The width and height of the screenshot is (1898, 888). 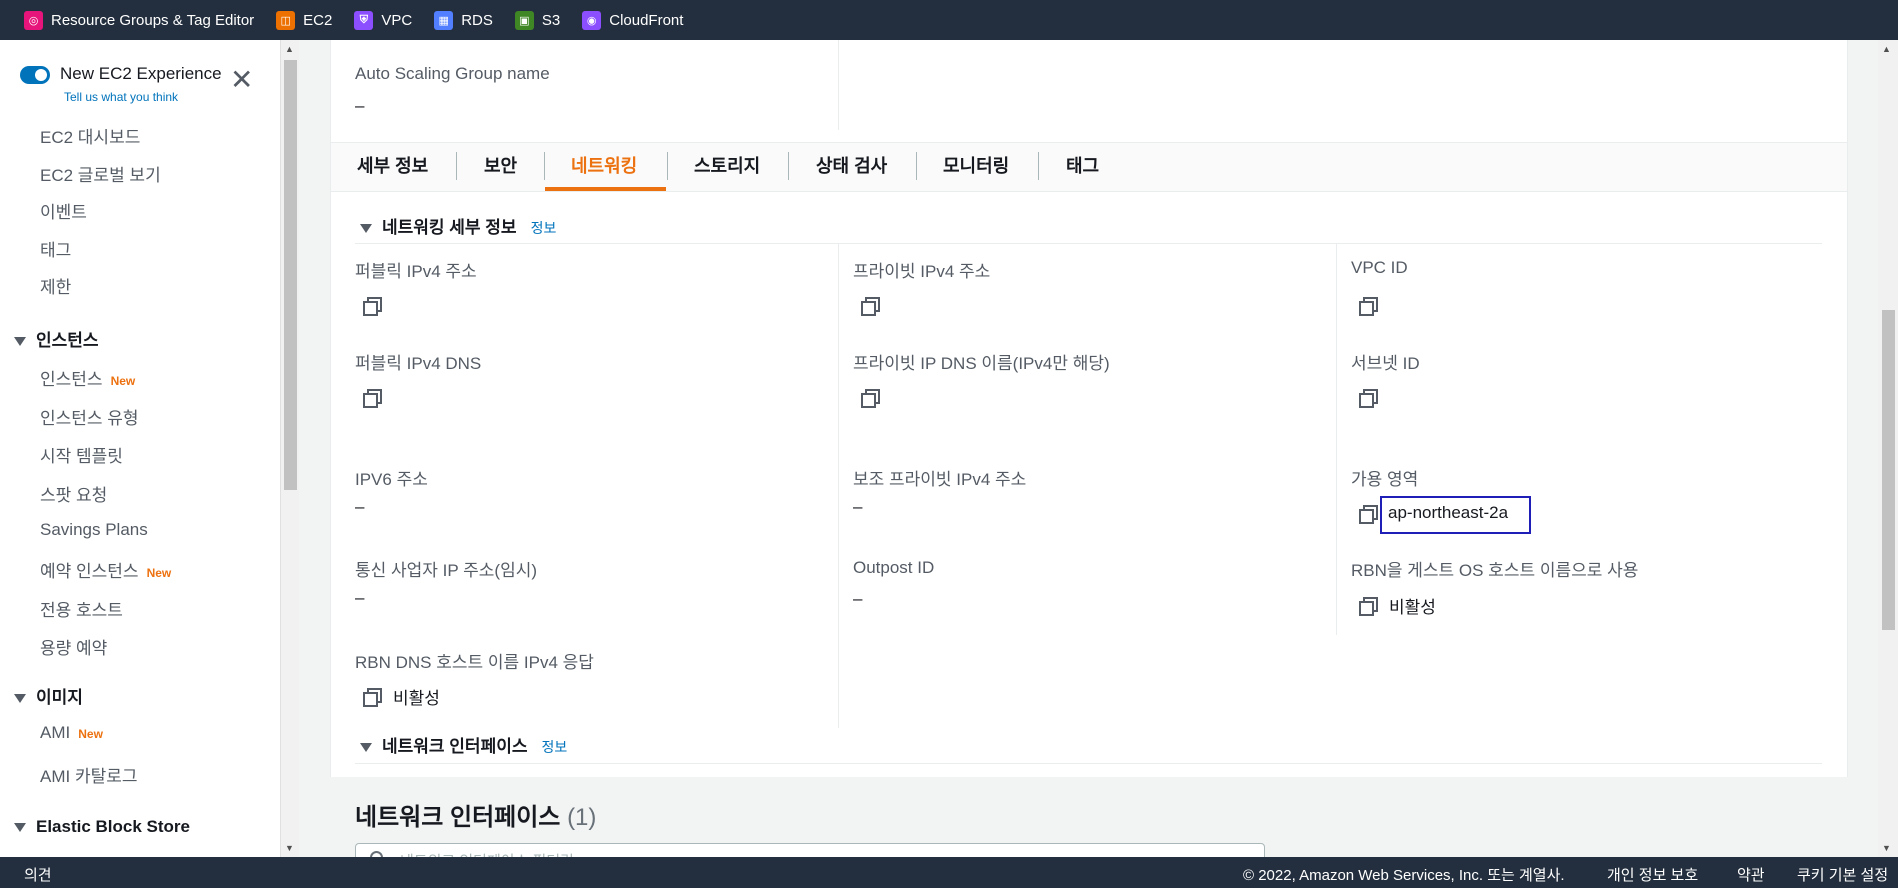 I want to click on favorite-ec2: ◫ EC2, so click(x=304, y=20).